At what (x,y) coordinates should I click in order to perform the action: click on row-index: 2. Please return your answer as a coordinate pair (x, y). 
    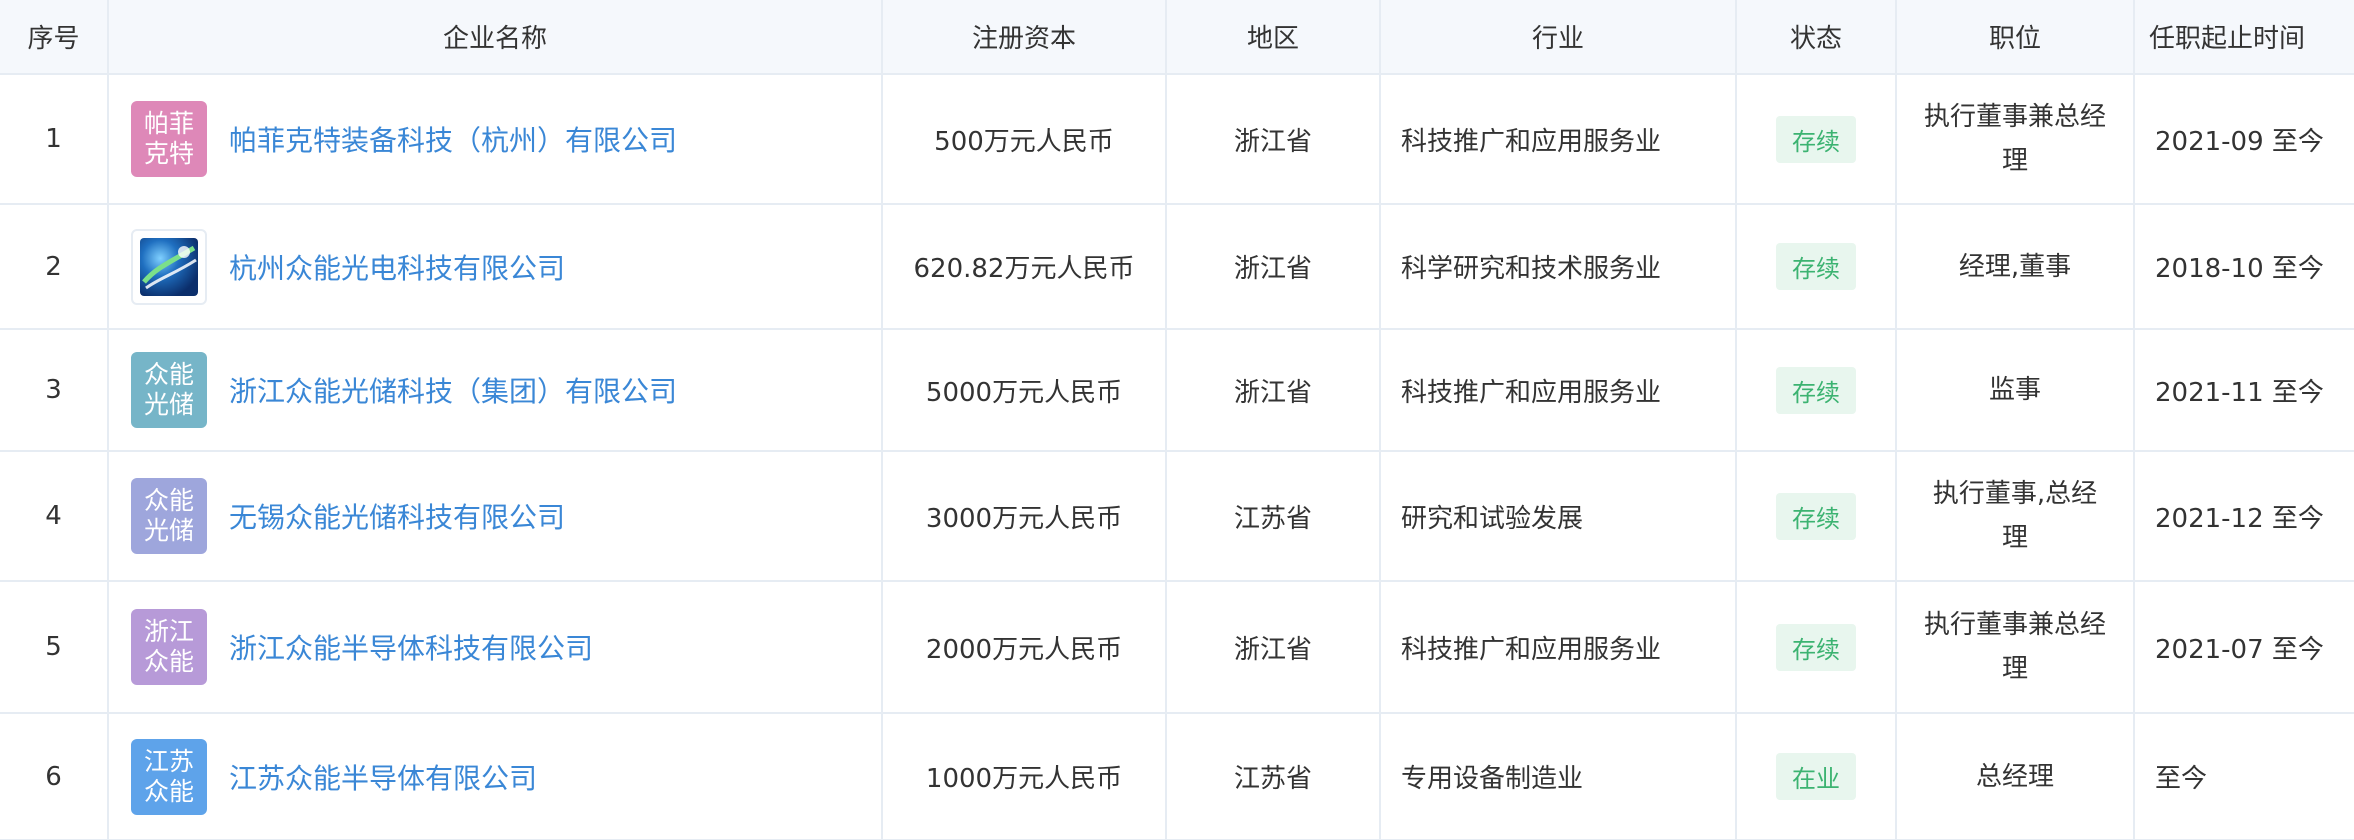
    Looking at the image, I should click on (54, 267).